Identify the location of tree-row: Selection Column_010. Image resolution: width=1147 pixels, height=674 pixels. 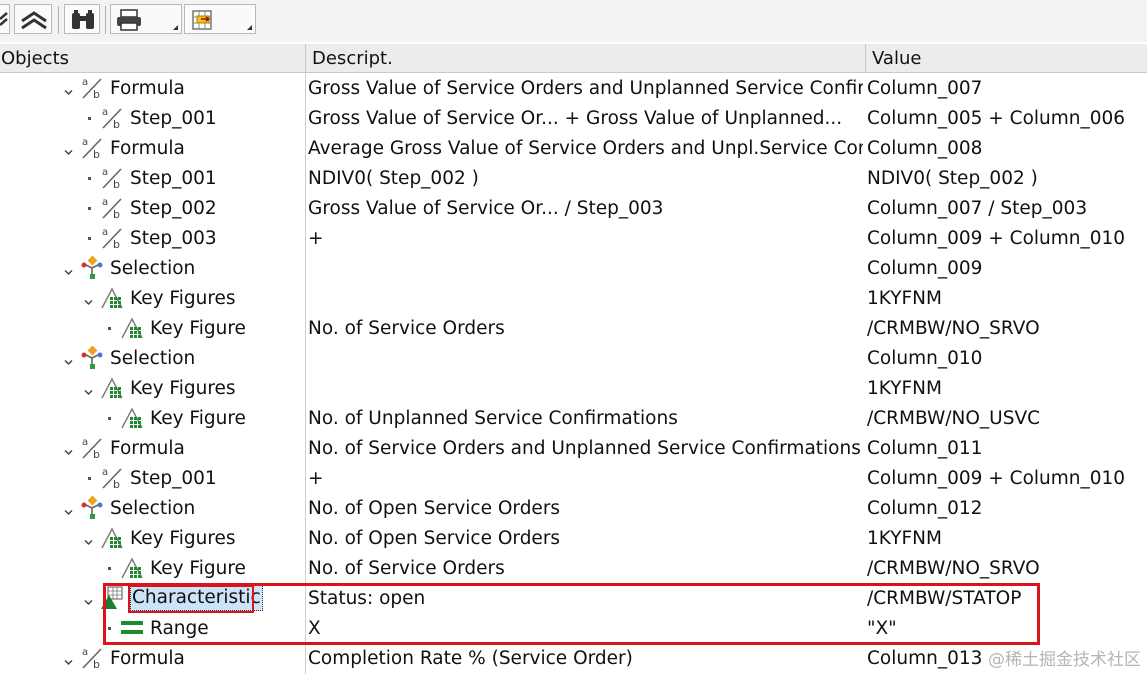
(573, 358).